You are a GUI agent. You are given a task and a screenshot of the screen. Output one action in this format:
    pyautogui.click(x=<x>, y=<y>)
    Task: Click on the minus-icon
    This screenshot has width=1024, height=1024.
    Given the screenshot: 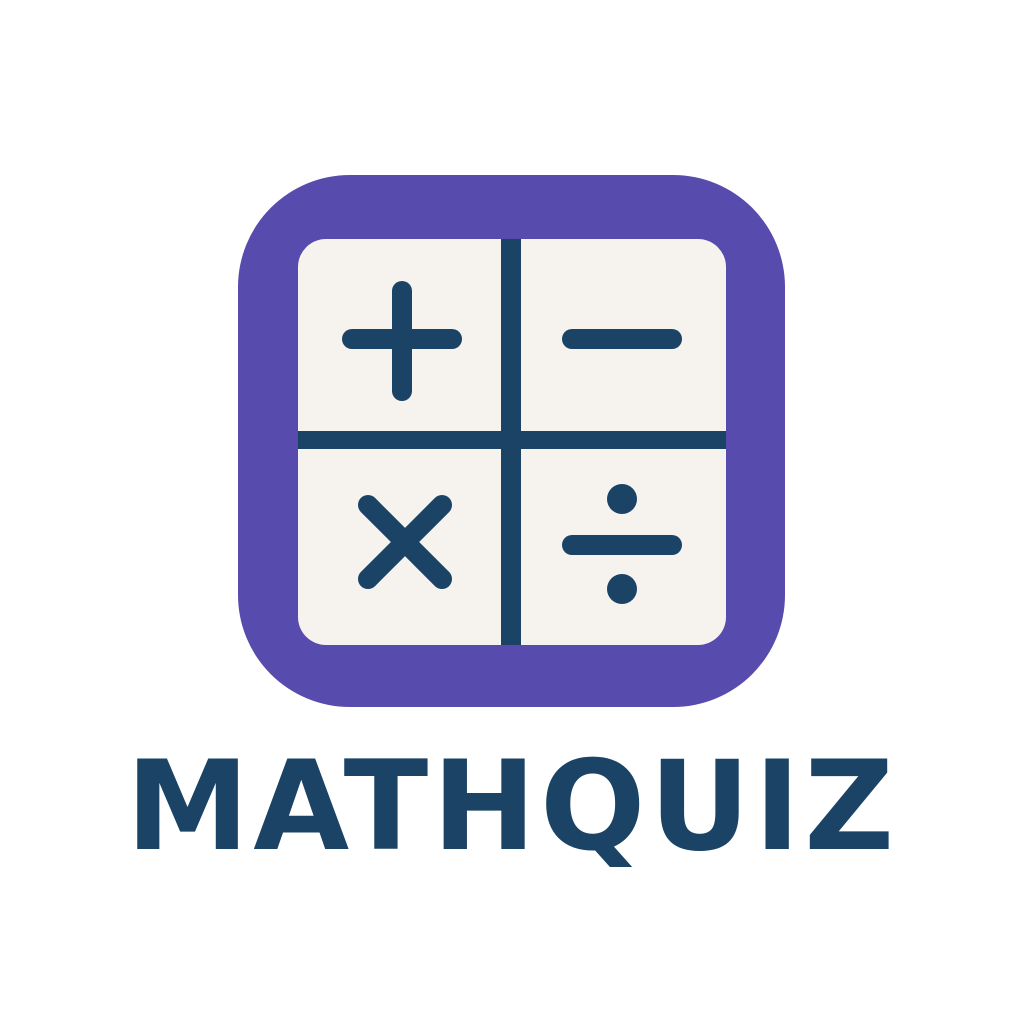 What is the action you would take?
    pyautogui.click(x=622, y=341)
    